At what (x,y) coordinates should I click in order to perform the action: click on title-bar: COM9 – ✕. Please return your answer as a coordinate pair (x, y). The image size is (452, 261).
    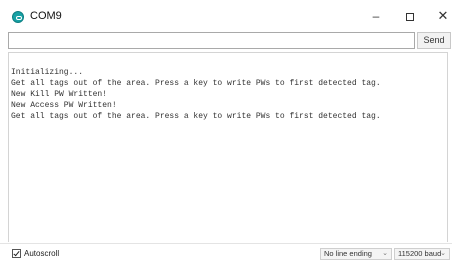
    Looking at the image, I should click on (226, 15).